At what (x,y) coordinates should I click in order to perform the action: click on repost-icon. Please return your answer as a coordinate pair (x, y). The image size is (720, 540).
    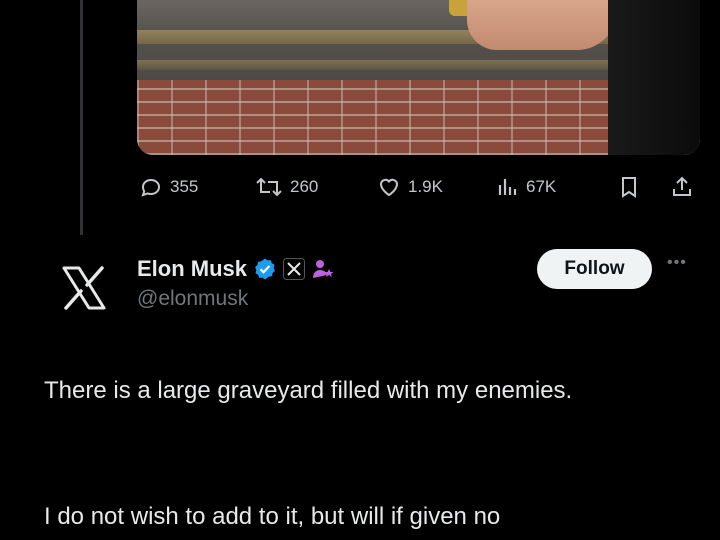
    Looking at the image, I should click on (269, 187).